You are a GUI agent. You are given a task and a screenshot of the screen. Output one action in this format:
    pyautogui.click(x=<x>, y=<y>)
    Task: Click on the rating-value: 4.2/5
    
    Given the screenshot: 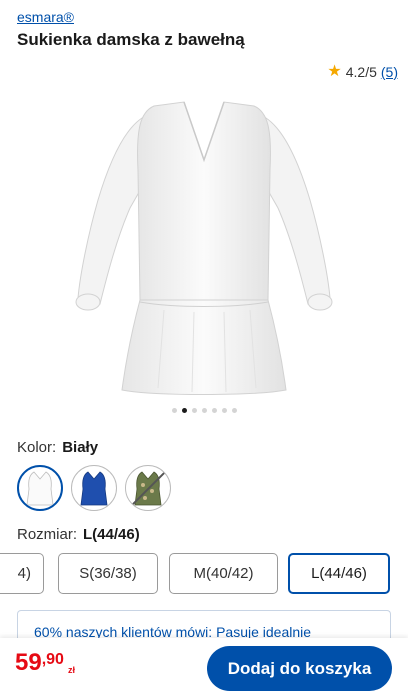 What is the action you would take?
    pyautogui.click(x=361, y=72)
    